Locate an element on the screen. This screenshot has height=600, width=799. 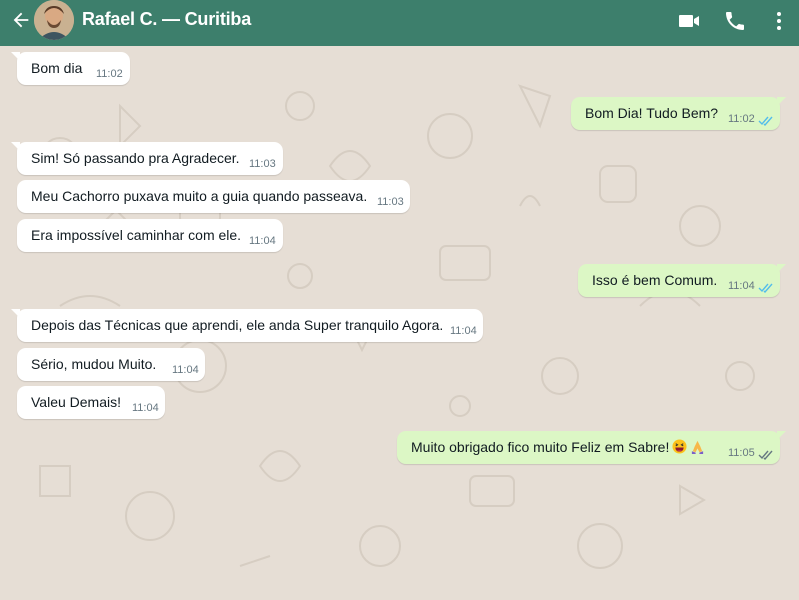
message-bubble-incoming: Sim! Só passando pra Agradecer. 11:03 is located at coordinates (147, 158).